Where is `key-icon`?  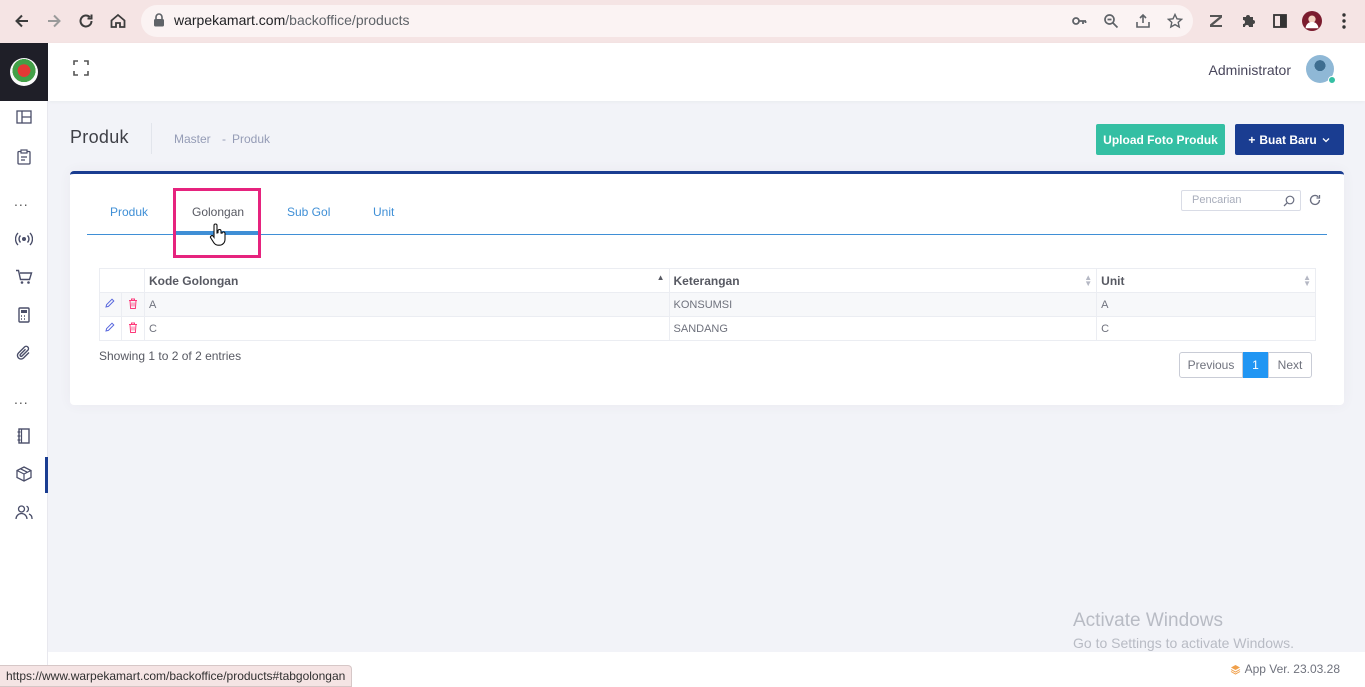 key-icon is located at coordinates (1079, 21).